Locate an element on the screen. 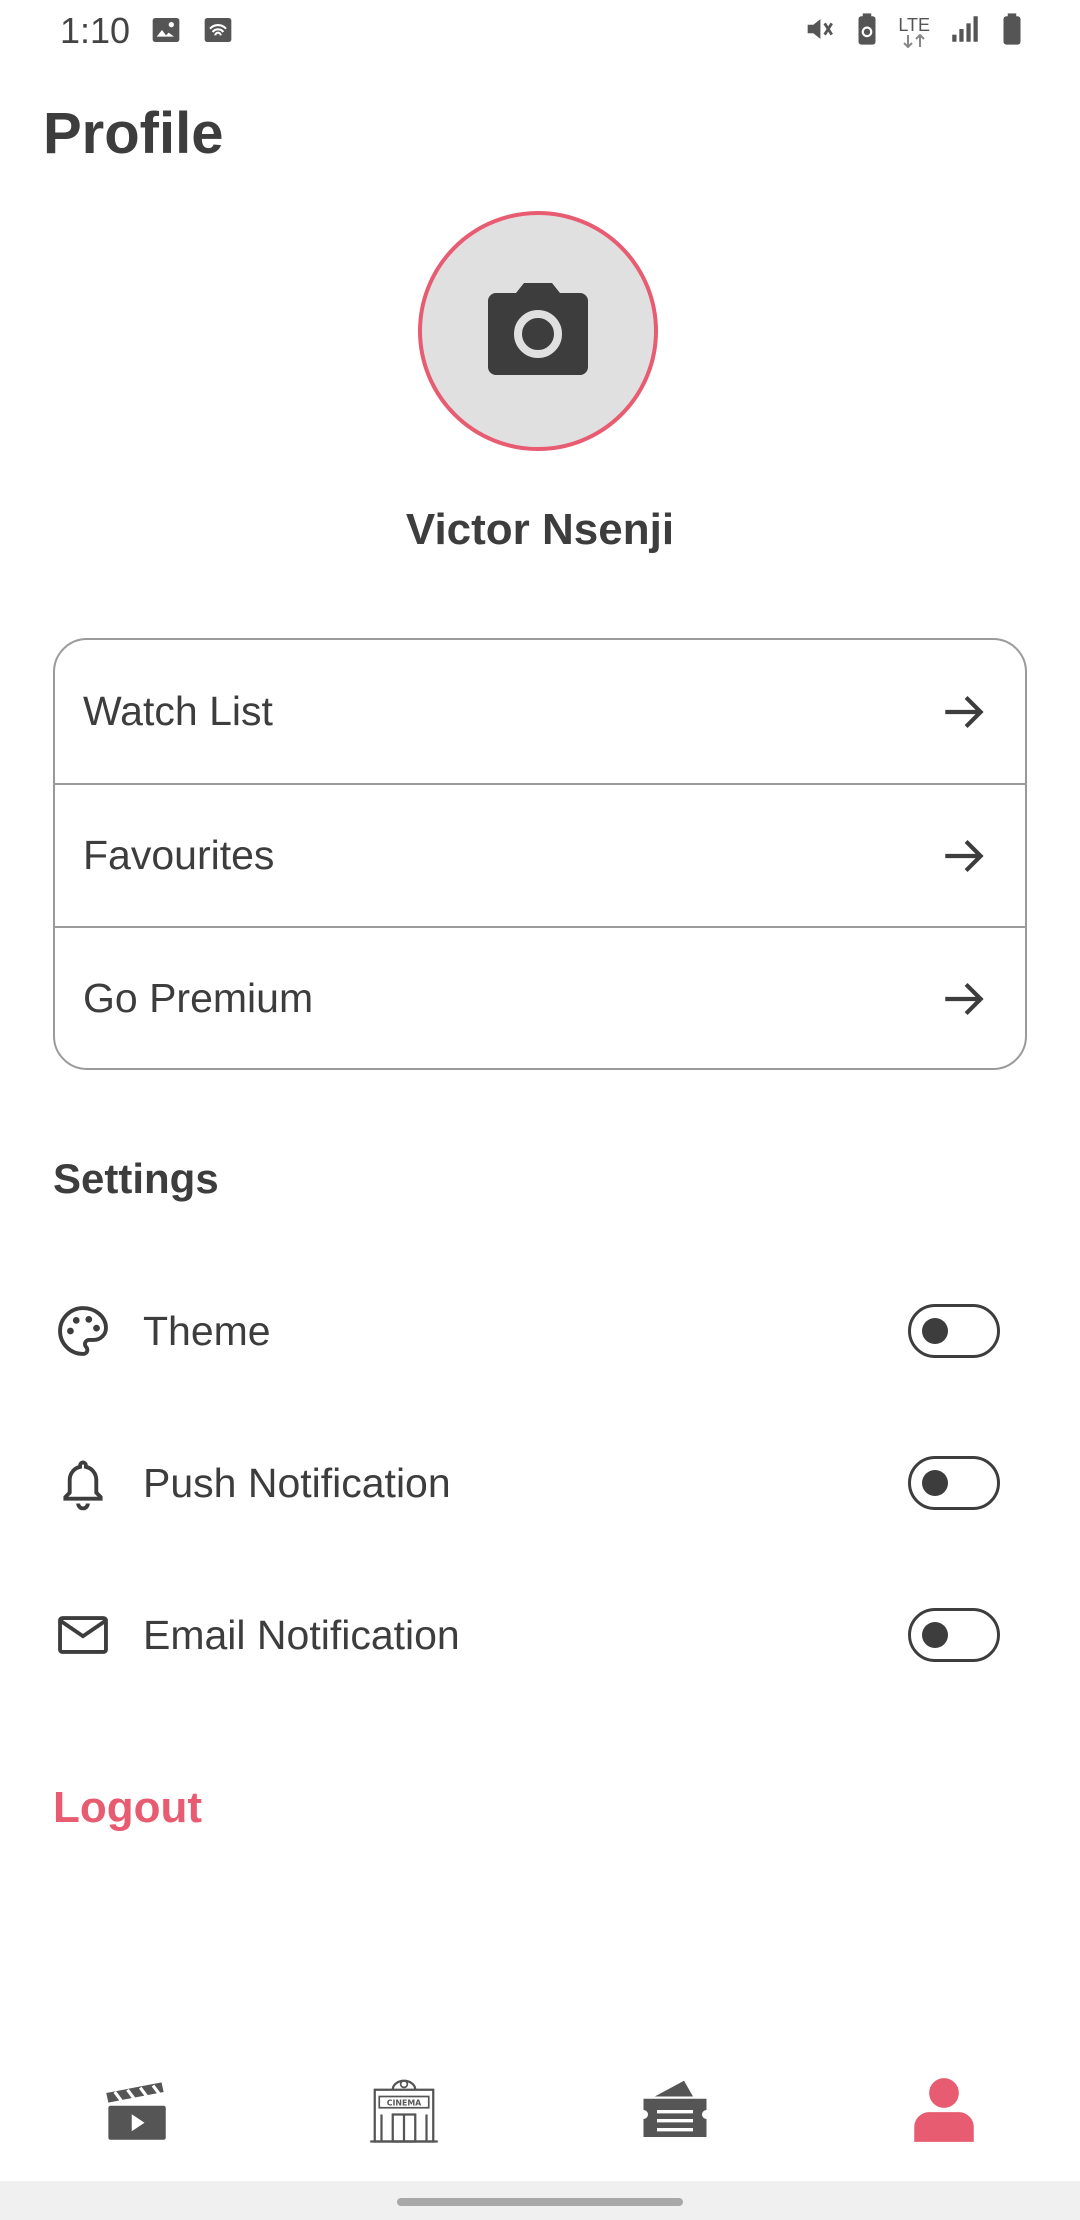 The height and width of the screenshot is (2220, 1080). setting-label: Push Notification is located at coordinates (297, 1482).